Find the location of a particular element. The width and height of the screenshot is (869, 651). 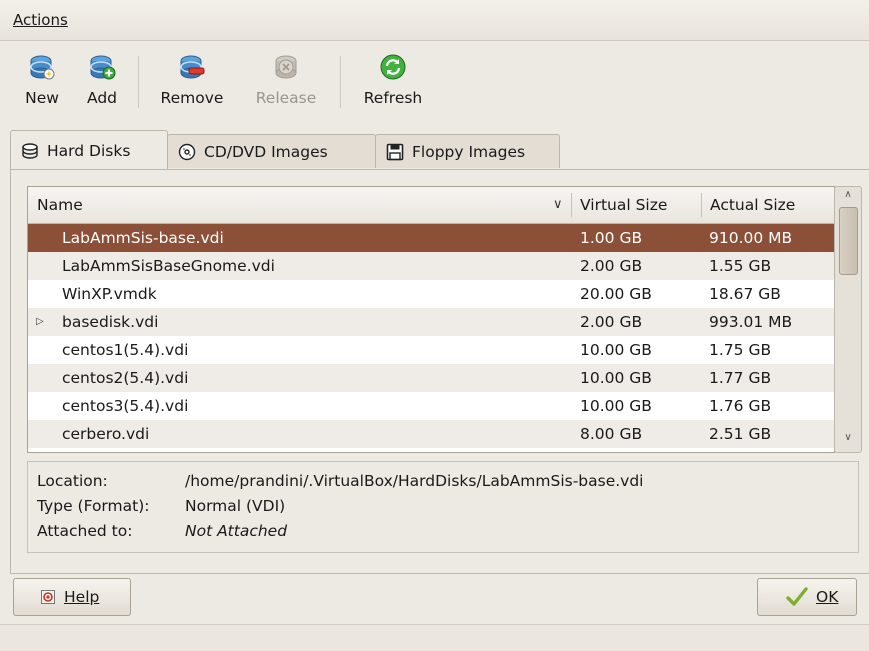

release-button-label: Release is located at coordinates (286, 98).